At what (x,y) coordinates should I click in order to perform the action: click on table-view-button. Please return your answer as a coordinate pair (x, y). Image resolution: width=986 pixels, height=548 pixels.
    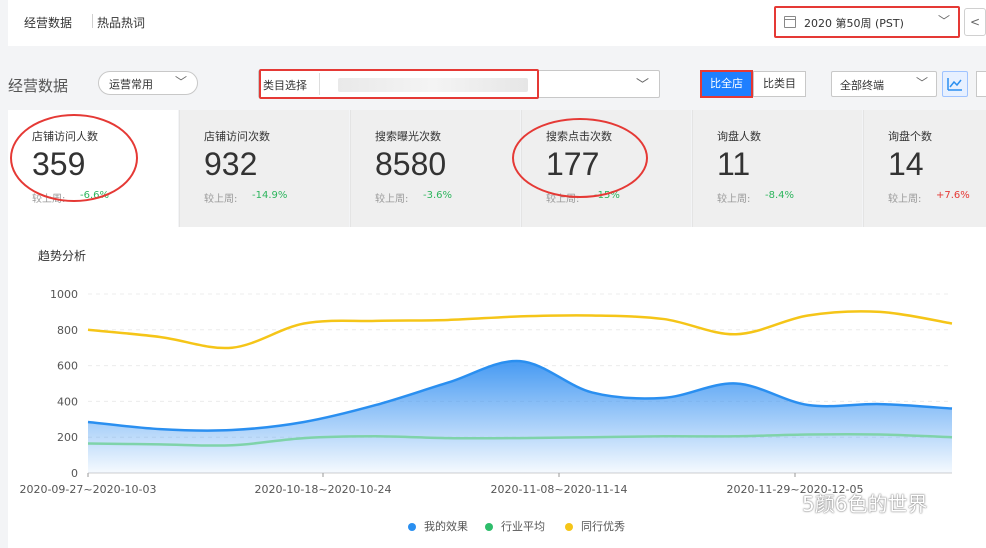
    Looking at the image, I should click on (981, 84).